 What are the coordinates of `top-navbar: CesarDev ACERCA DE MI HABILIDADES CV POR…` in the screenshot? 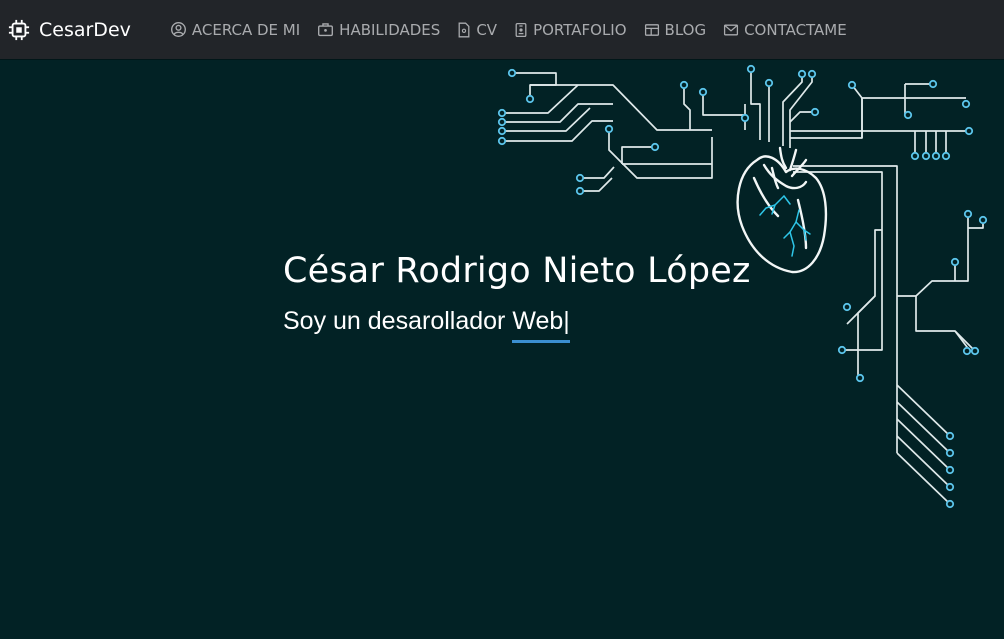 It's located at (502, 29).